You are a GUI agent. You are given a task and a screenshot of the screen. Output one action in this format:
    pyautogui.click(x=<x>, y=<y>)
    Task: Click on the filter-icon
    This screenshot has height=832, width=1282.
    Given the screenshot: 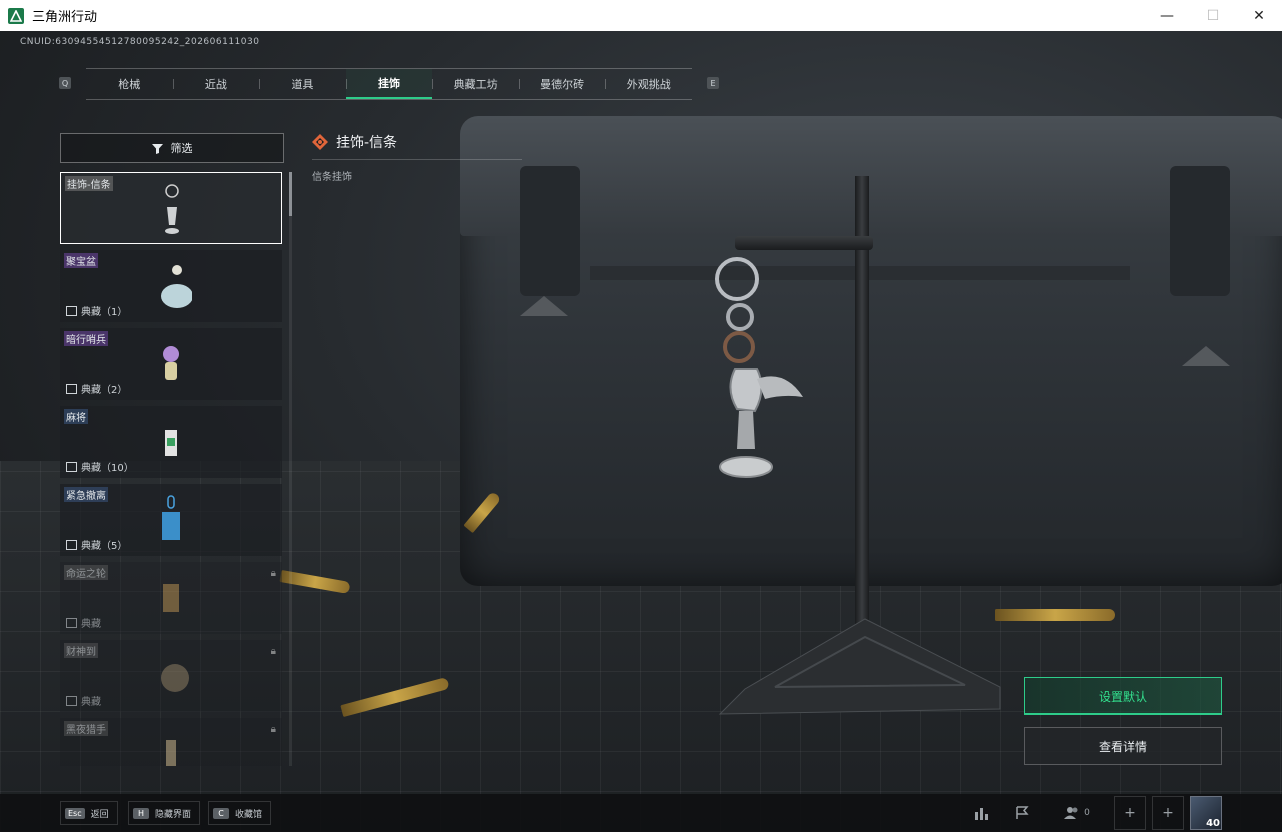 What is the action you would take?
    pyautogui.click(x=157, y=148)
    